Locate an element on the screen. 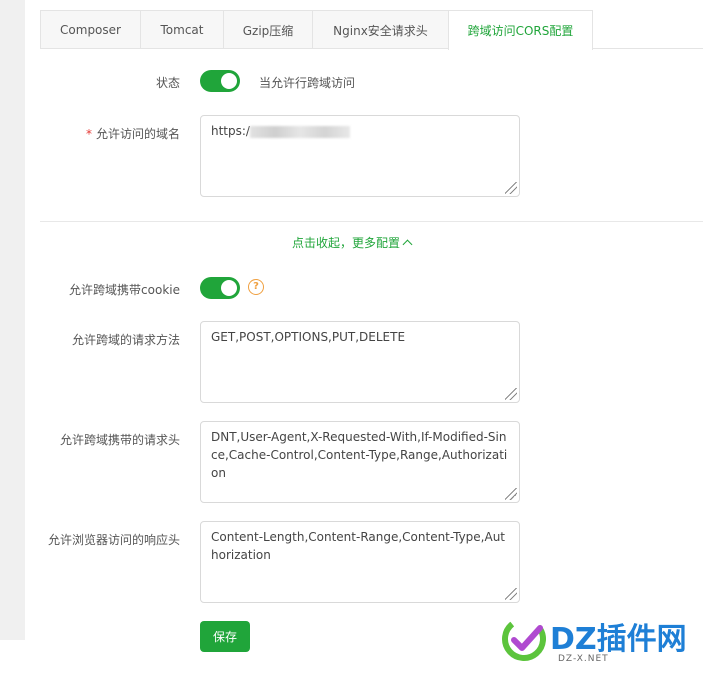  watermark: DZ插件网 DZ-X.NET is located at coordinates (600, 640).